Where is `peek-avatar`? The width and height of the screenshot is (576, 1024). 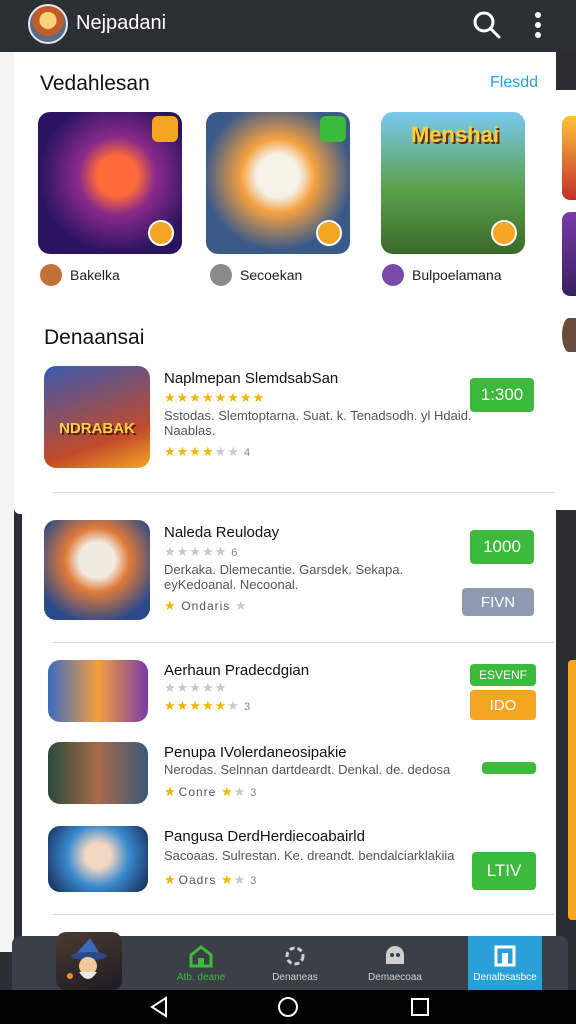
peek-avatar is located at coordinates (569, 335).